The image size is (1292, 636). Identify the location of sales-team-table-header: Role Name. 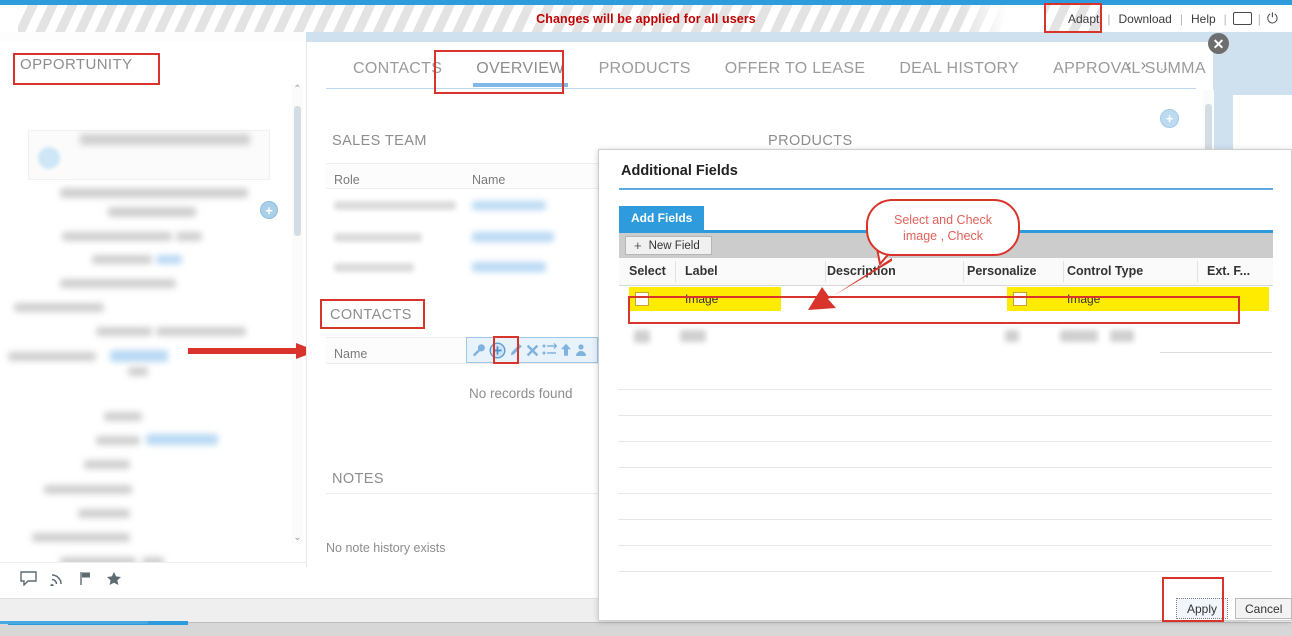
(462, 176).